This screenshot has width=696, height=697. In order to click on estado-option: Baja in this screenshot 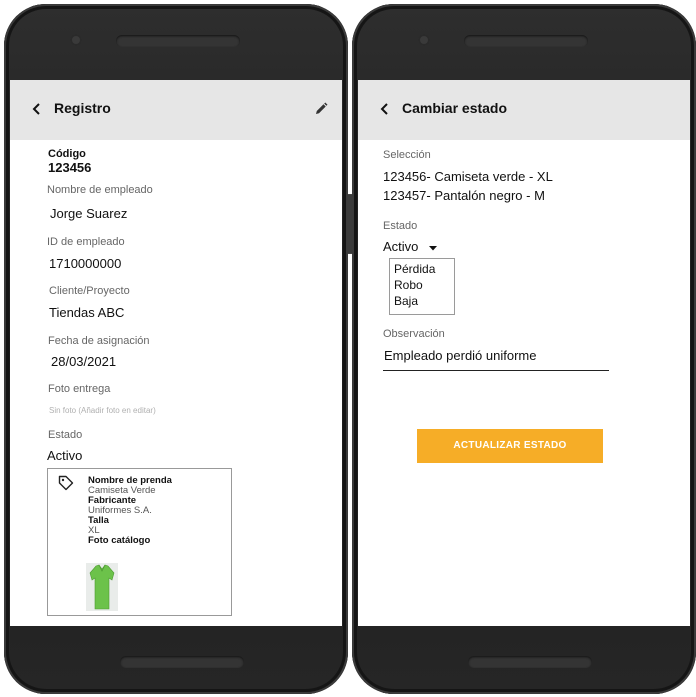, I will do `click(406, 301)`.